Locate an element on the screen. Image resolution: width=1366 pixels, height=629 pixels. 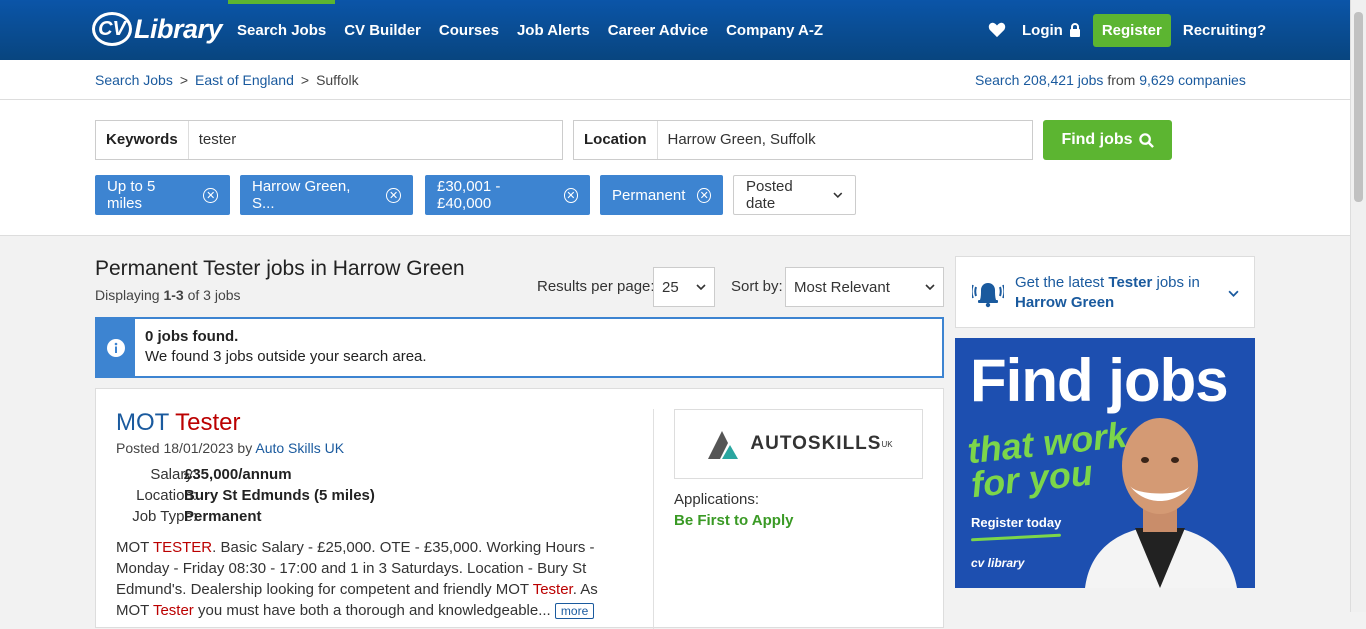
job-title-link: MOT Tester is located at coordinates (178, 423).